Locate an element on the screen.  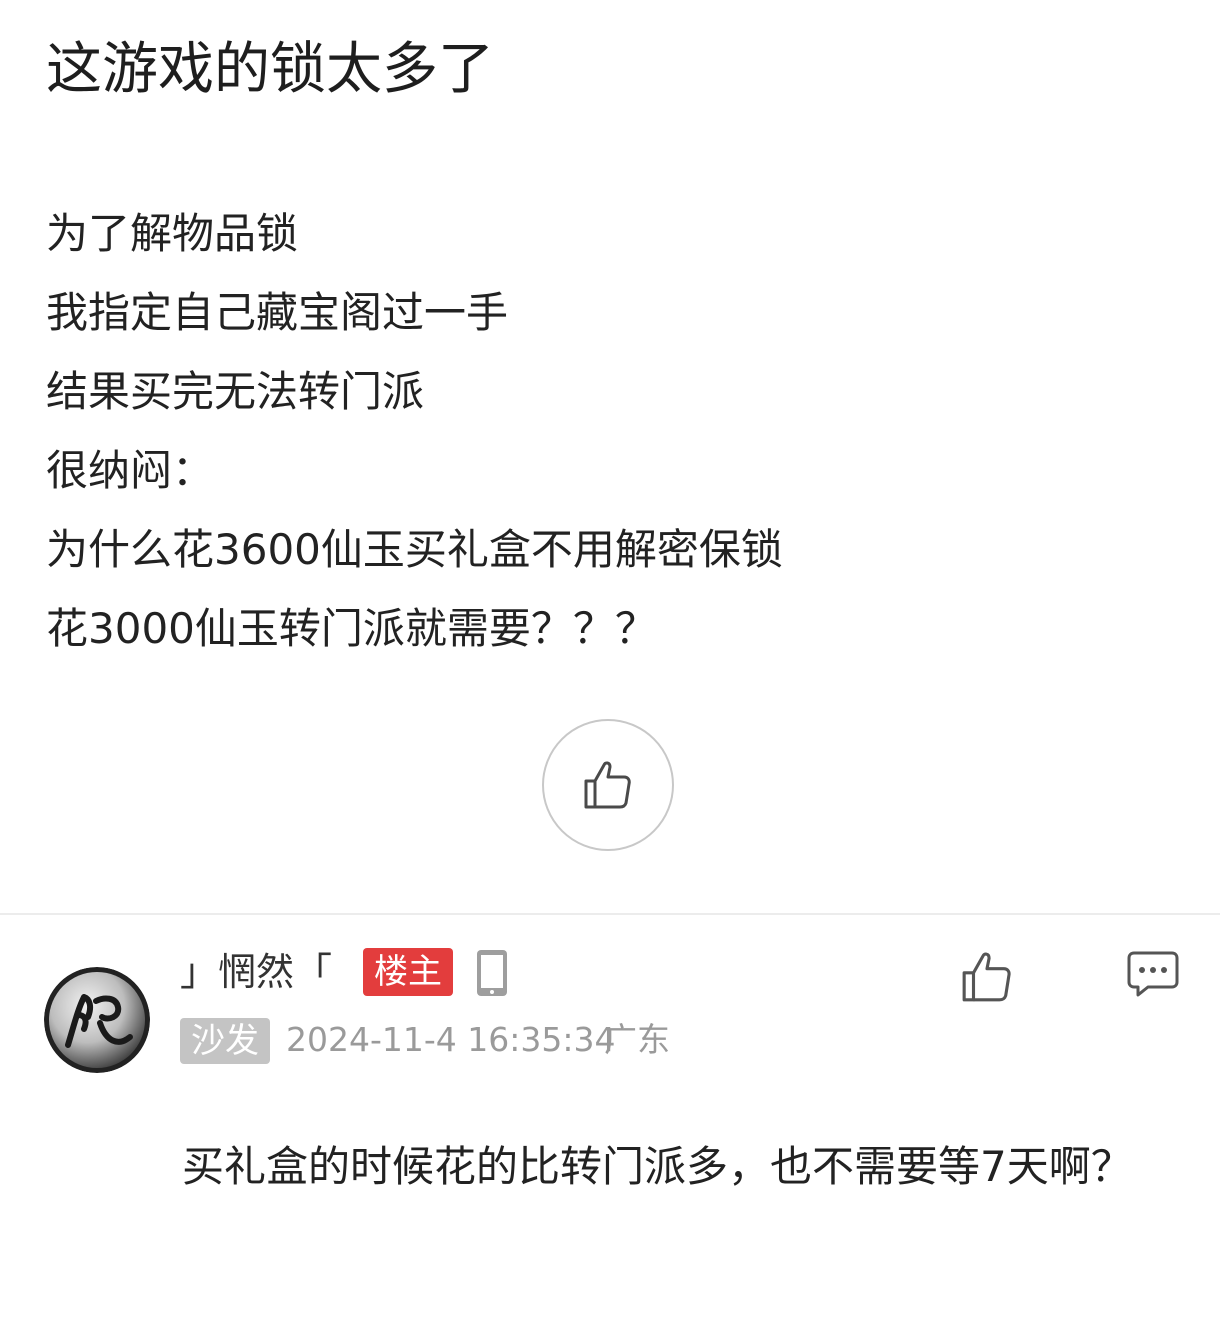
username: 」惘然「 is located at coordinates (256, 972).